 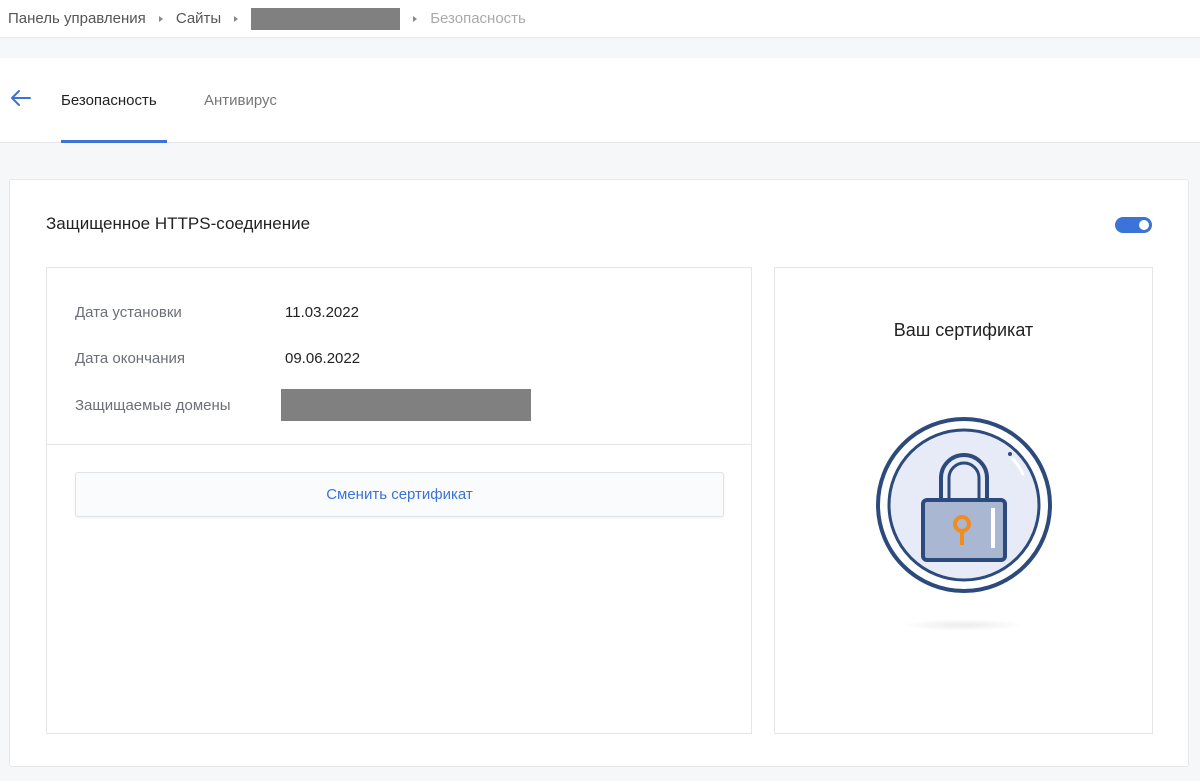 What do you see at coordinates (130, 358) in the screenshot?
I see `expiry-date-label: Дата окончания` at bounding box center [130, 358].